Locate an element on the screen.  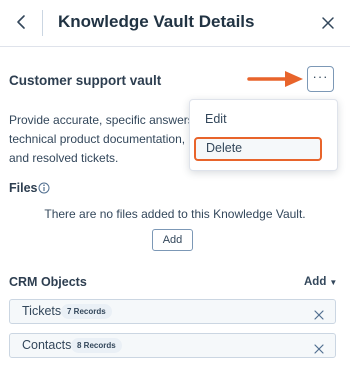
crm-object-name: Contacts is located at coordinates (47, 345).